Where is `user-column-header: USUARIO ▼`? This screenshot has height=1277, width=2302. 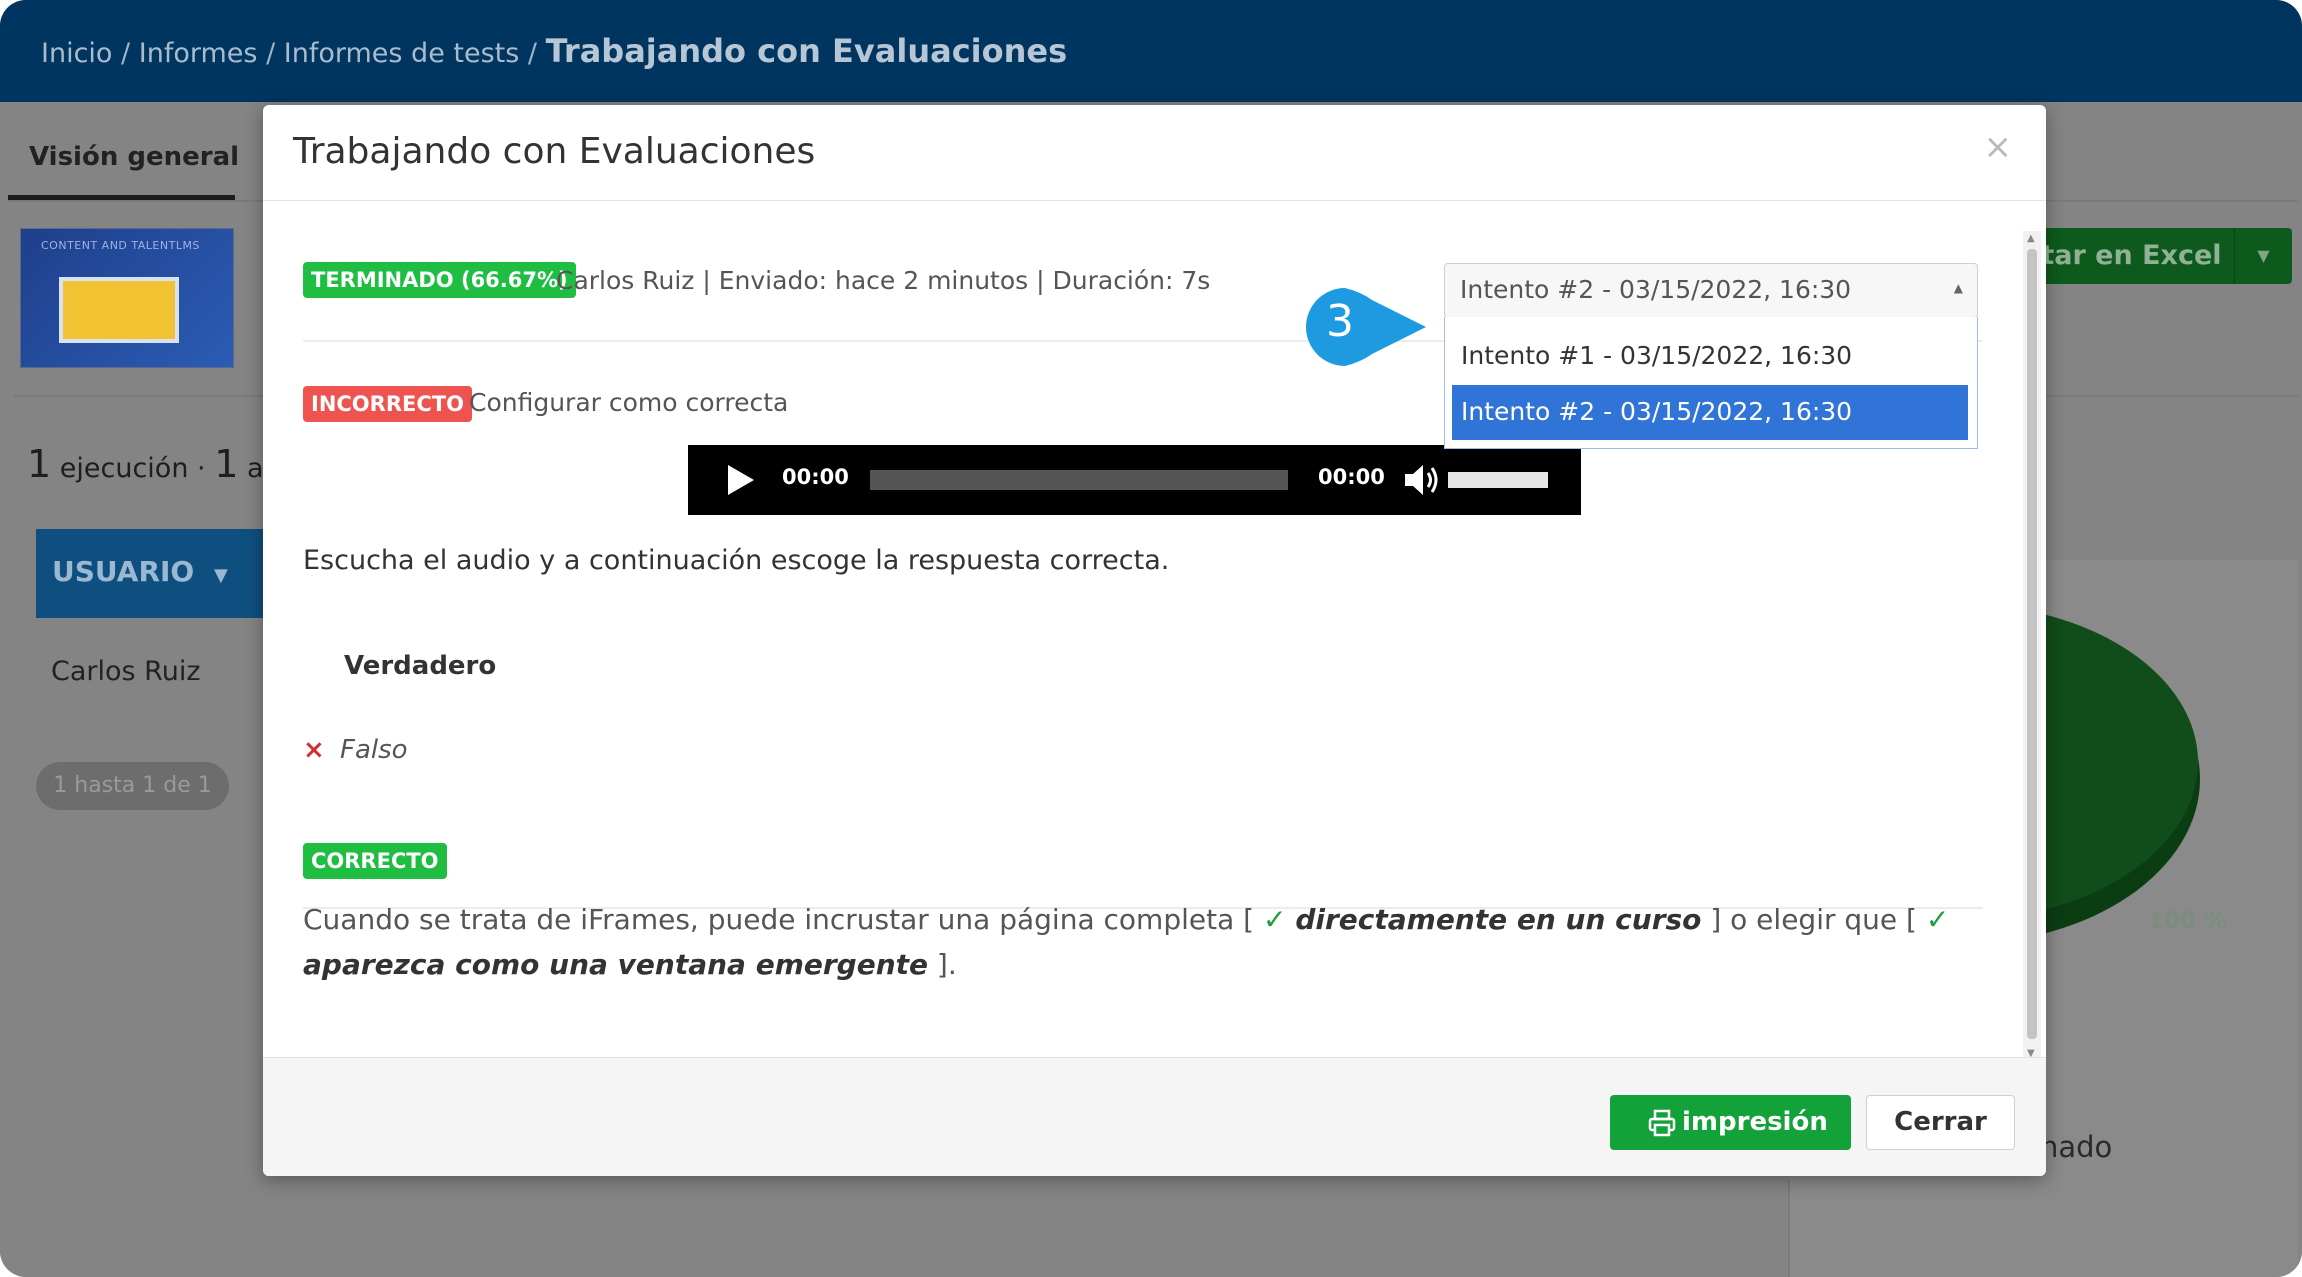 user-column-header: USUARIO ▼ is located at coordinates (151, 573).